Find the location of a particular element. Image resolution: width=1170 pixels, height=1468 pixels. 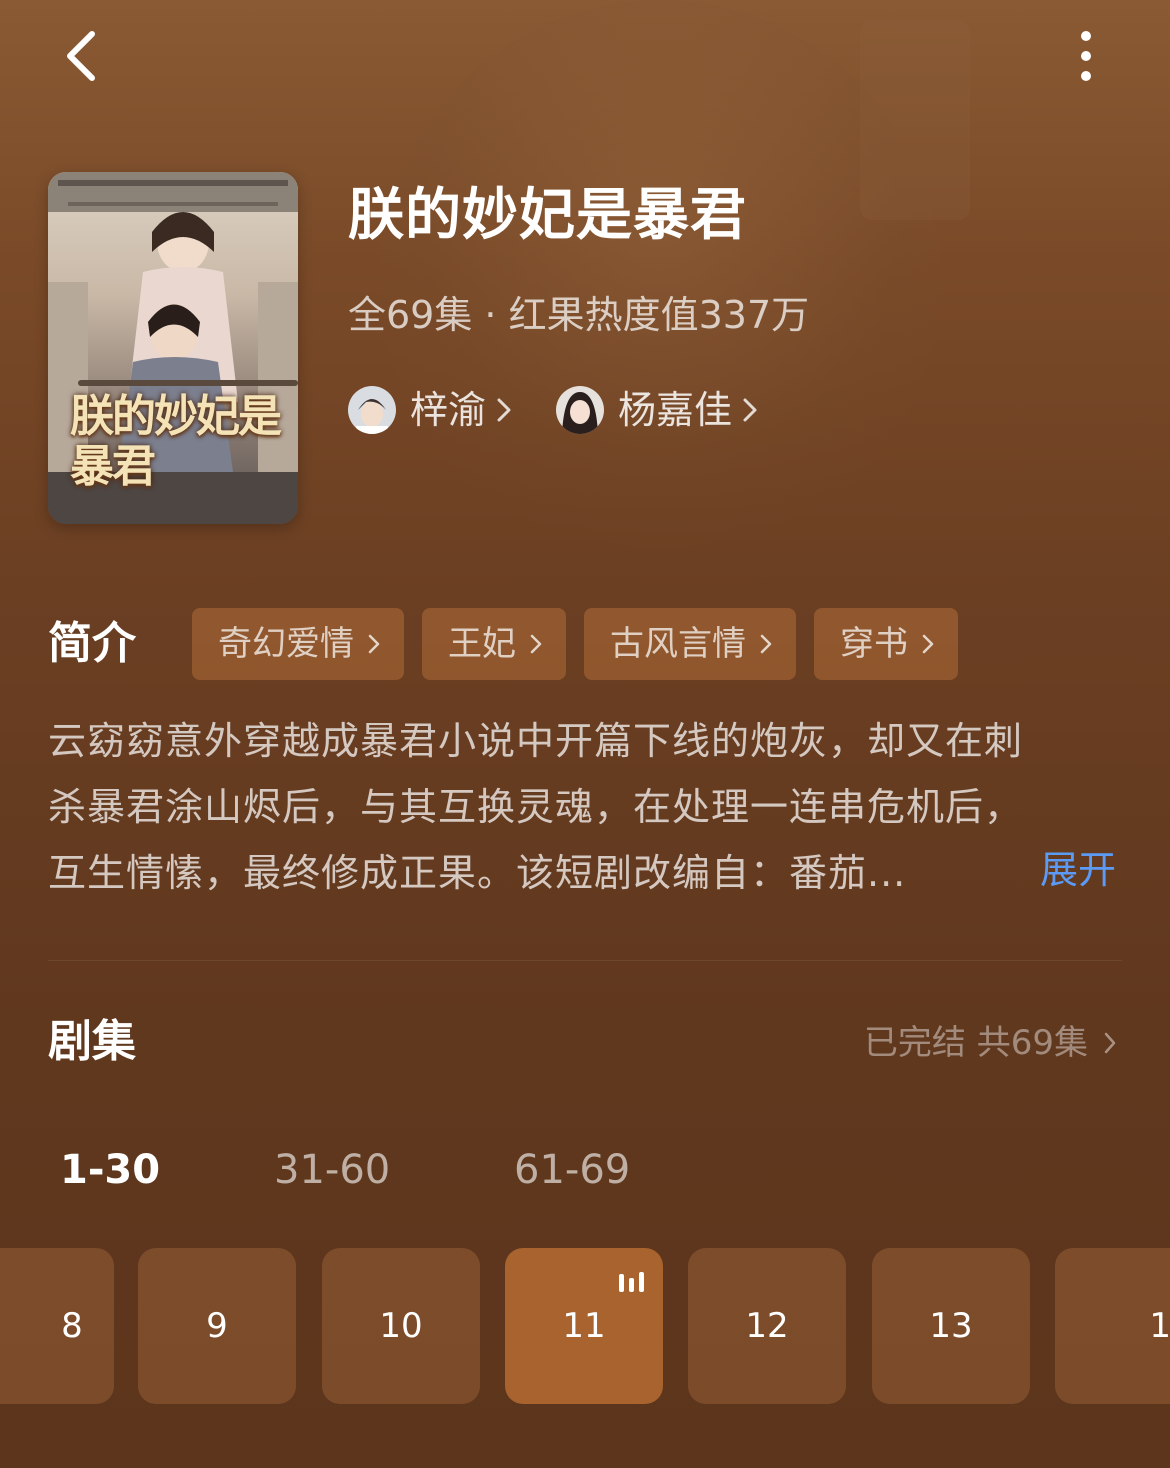

episode-number: 8 is located at coordinates (72, 1326).